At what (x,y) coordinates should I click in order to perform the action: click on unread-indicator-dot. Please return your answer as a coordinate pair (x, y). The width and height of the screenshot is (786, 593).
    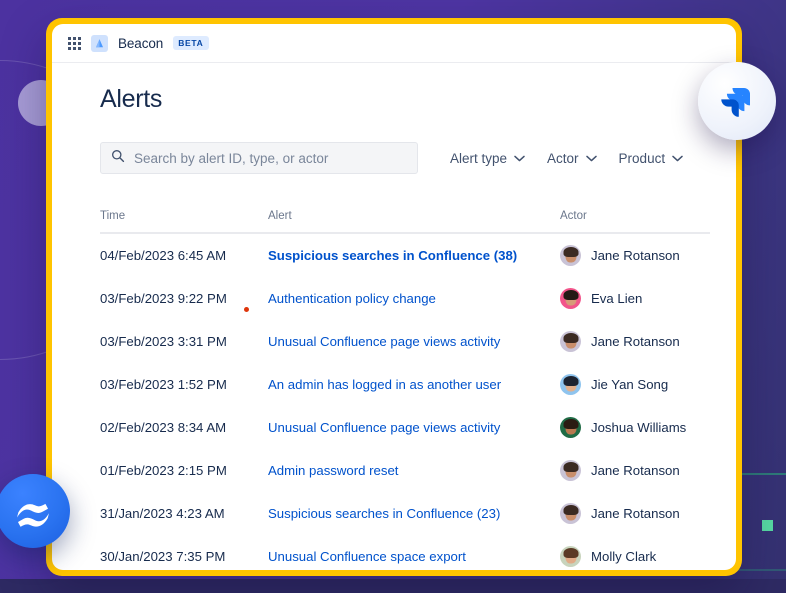
    Looking at the image, I should click on (246, 309).